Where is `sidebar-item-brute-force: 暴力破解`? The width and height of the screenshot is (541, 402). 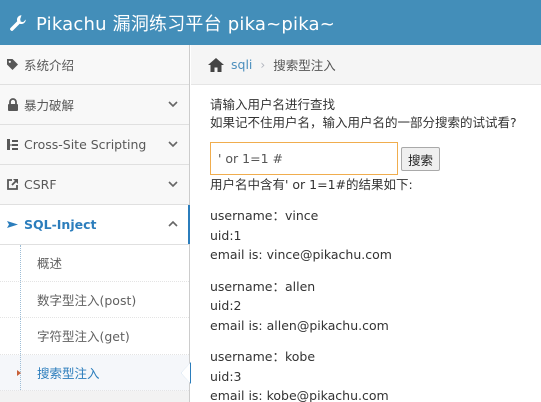 sidebar-item-brute-force: 暴力破解 is located at coordinates (94, 105).